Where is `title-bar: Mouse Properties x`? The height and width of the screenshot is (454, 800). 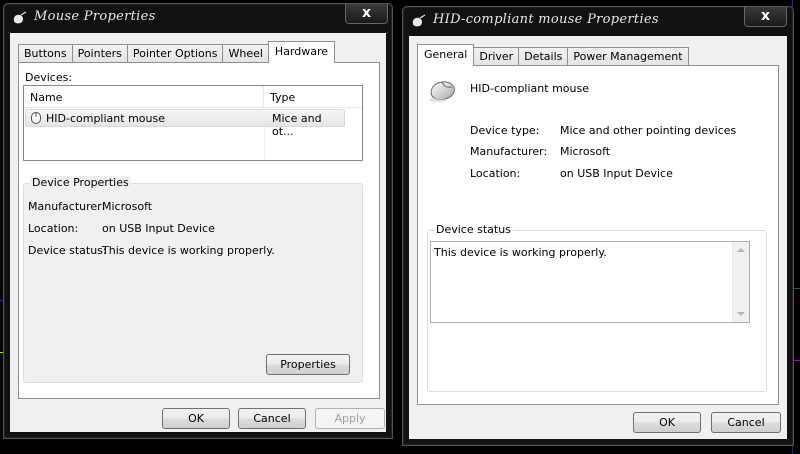 title-bar: Mouse Properties x is located at coordinates (198, 18).